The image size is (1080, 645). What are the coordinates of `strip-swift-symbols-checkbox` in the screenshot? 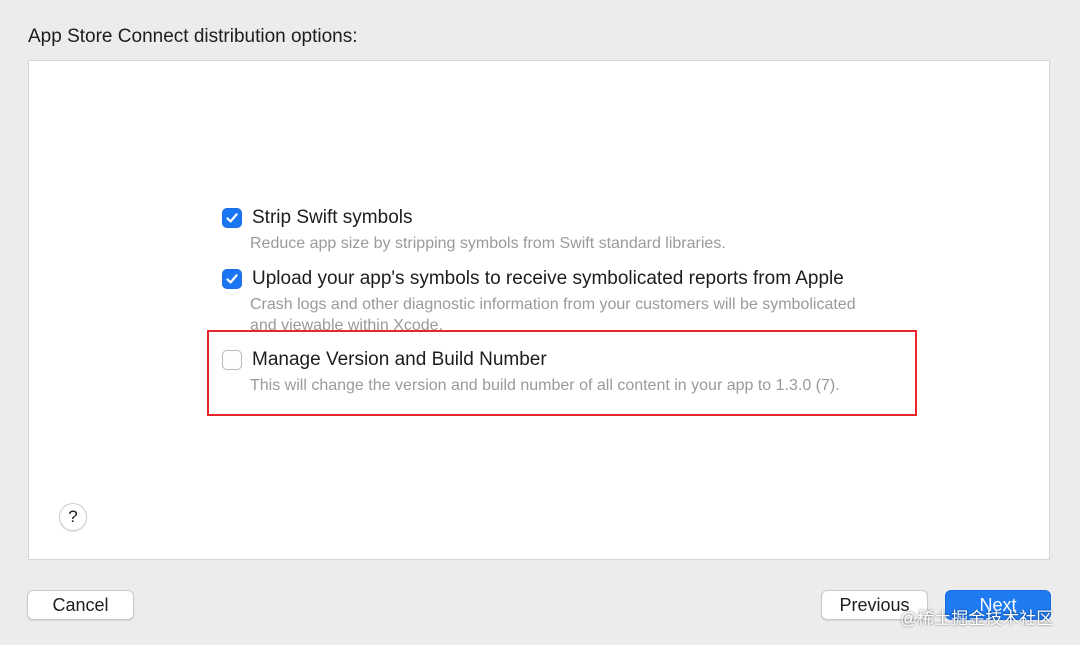 It's located at (232, 218).